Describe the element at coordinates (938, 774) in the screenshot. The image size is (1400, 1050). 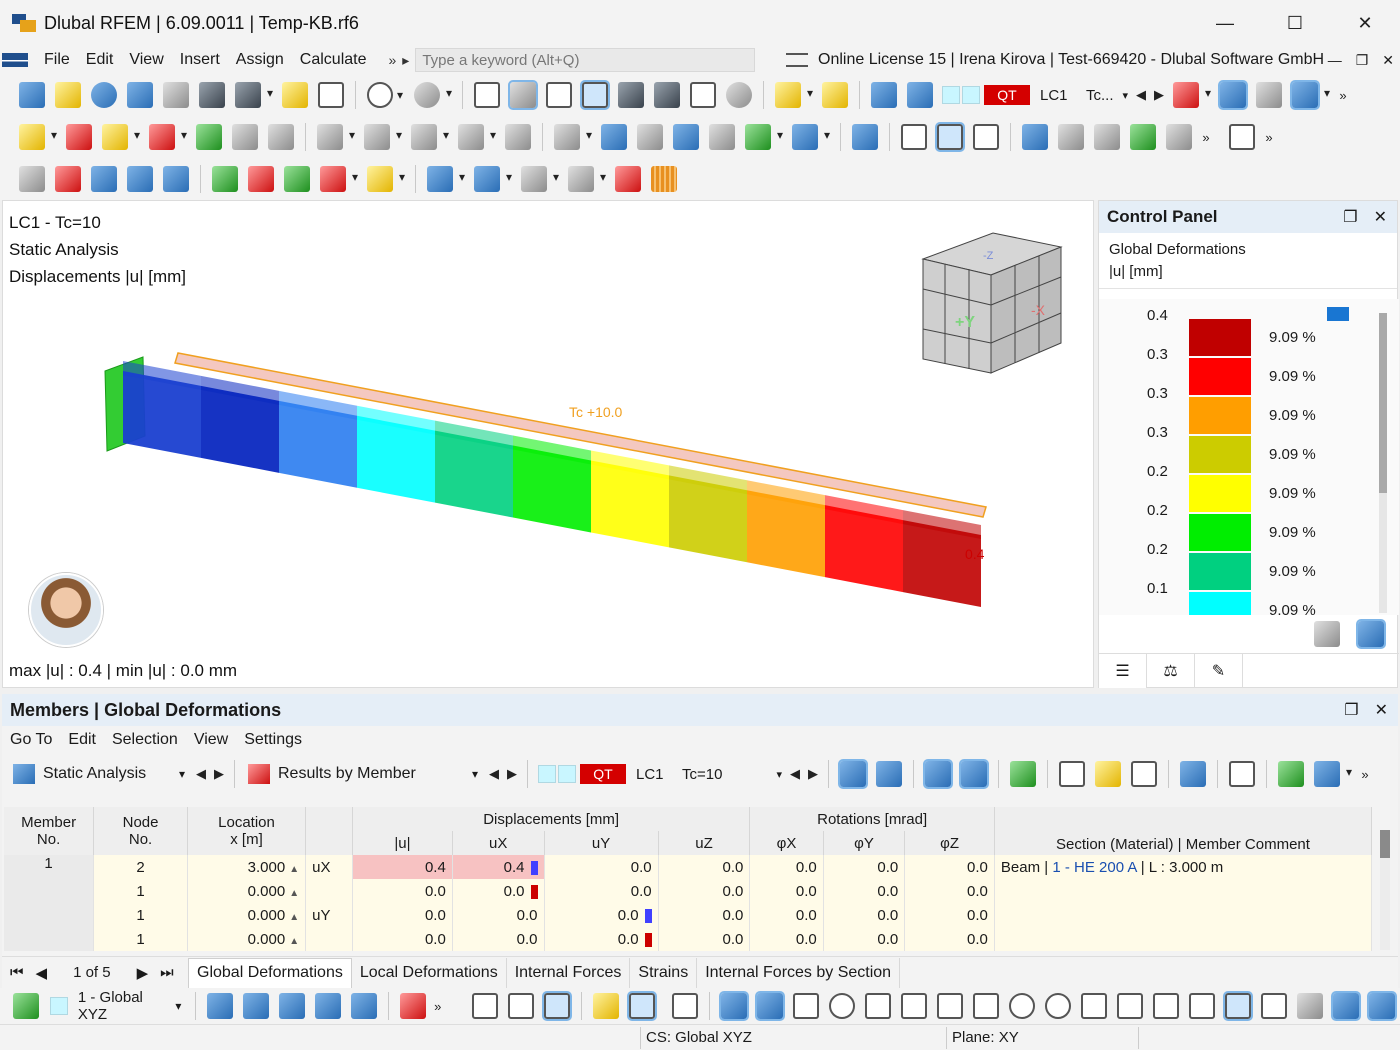
I see `results-visibility-toggle-icon` at that location.